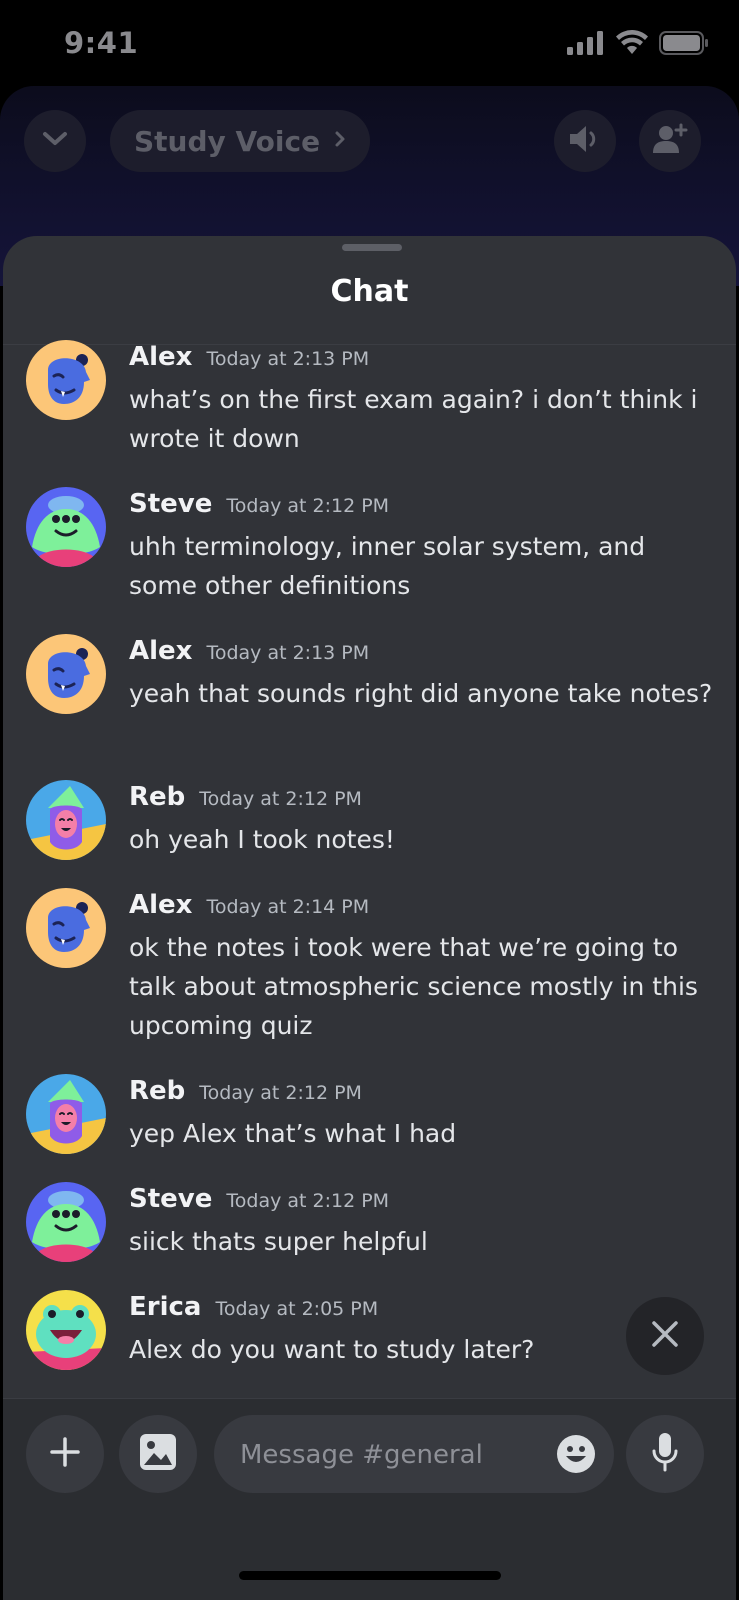 The image size is (739, 1600). What do you see at coordinates (165, 1307) in the screenshot?
I see `author-name: Erica` at bounding box center [165, 1307].